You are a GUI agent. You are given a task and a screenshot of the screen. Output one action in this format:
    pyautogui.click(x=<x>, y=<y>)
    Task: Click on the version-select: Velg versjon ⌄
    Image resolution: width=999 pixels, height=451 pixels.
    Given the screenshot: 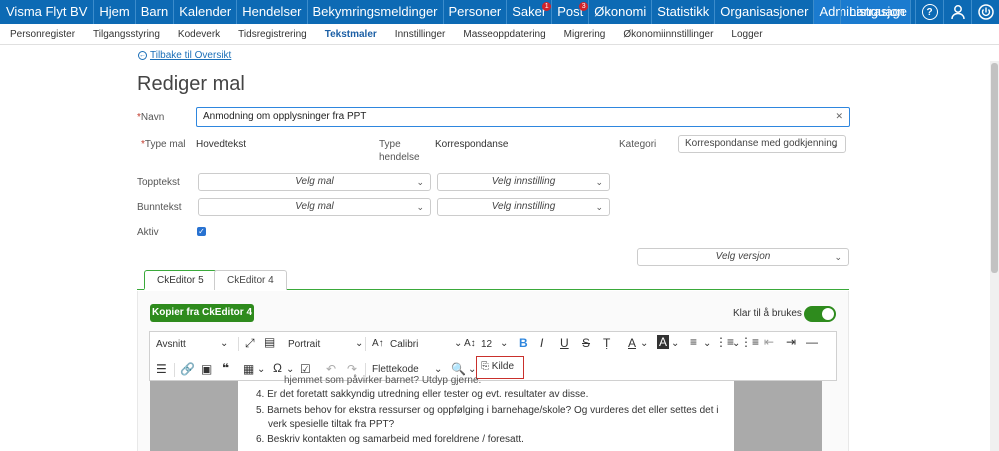 What is the action you would take?
    pyautogui.click(x=743, y=257)
    